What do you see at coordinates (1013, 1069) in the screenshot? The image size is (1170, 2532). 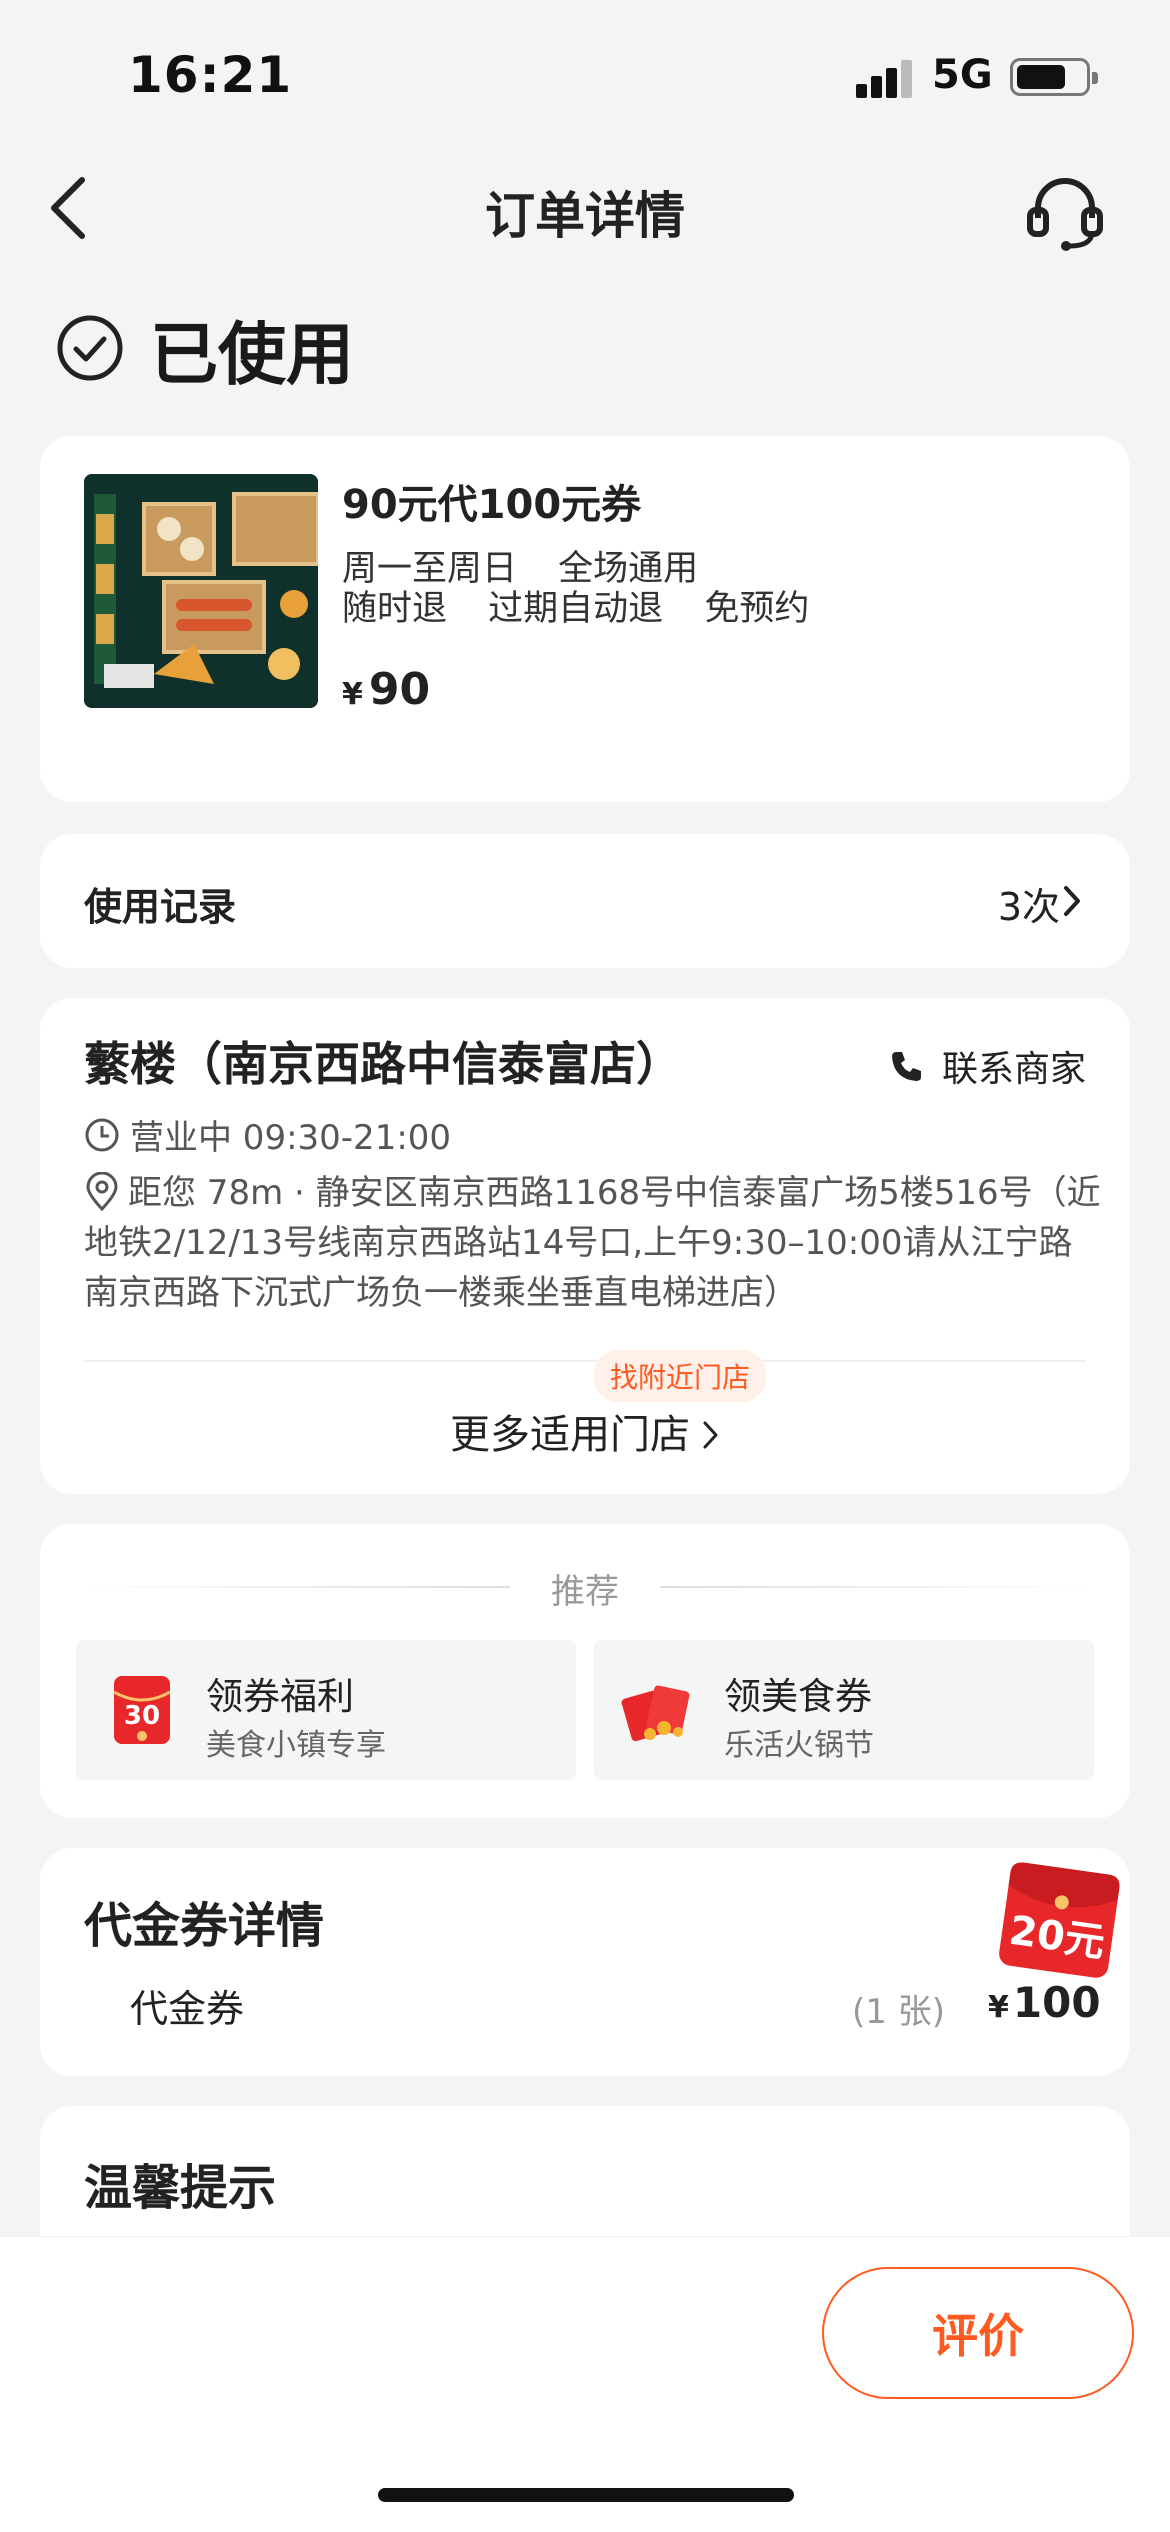 I see `contact-merchant-label: 联系商家` at bounding box center [1013, 1069].